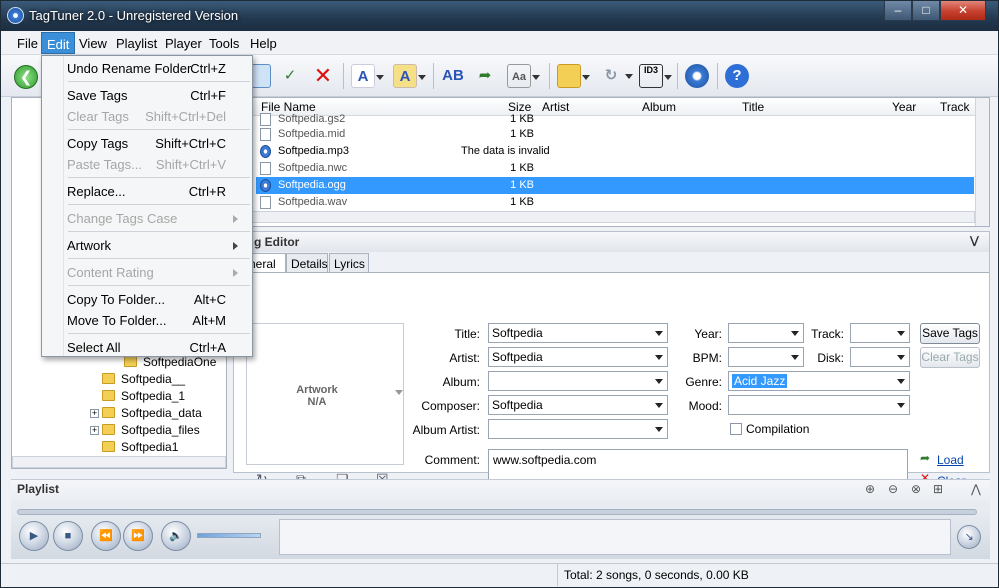  Describe the element at coordinates (819, 381) in the screenshot. I see `genre-field: Acid Jazz` at that location.